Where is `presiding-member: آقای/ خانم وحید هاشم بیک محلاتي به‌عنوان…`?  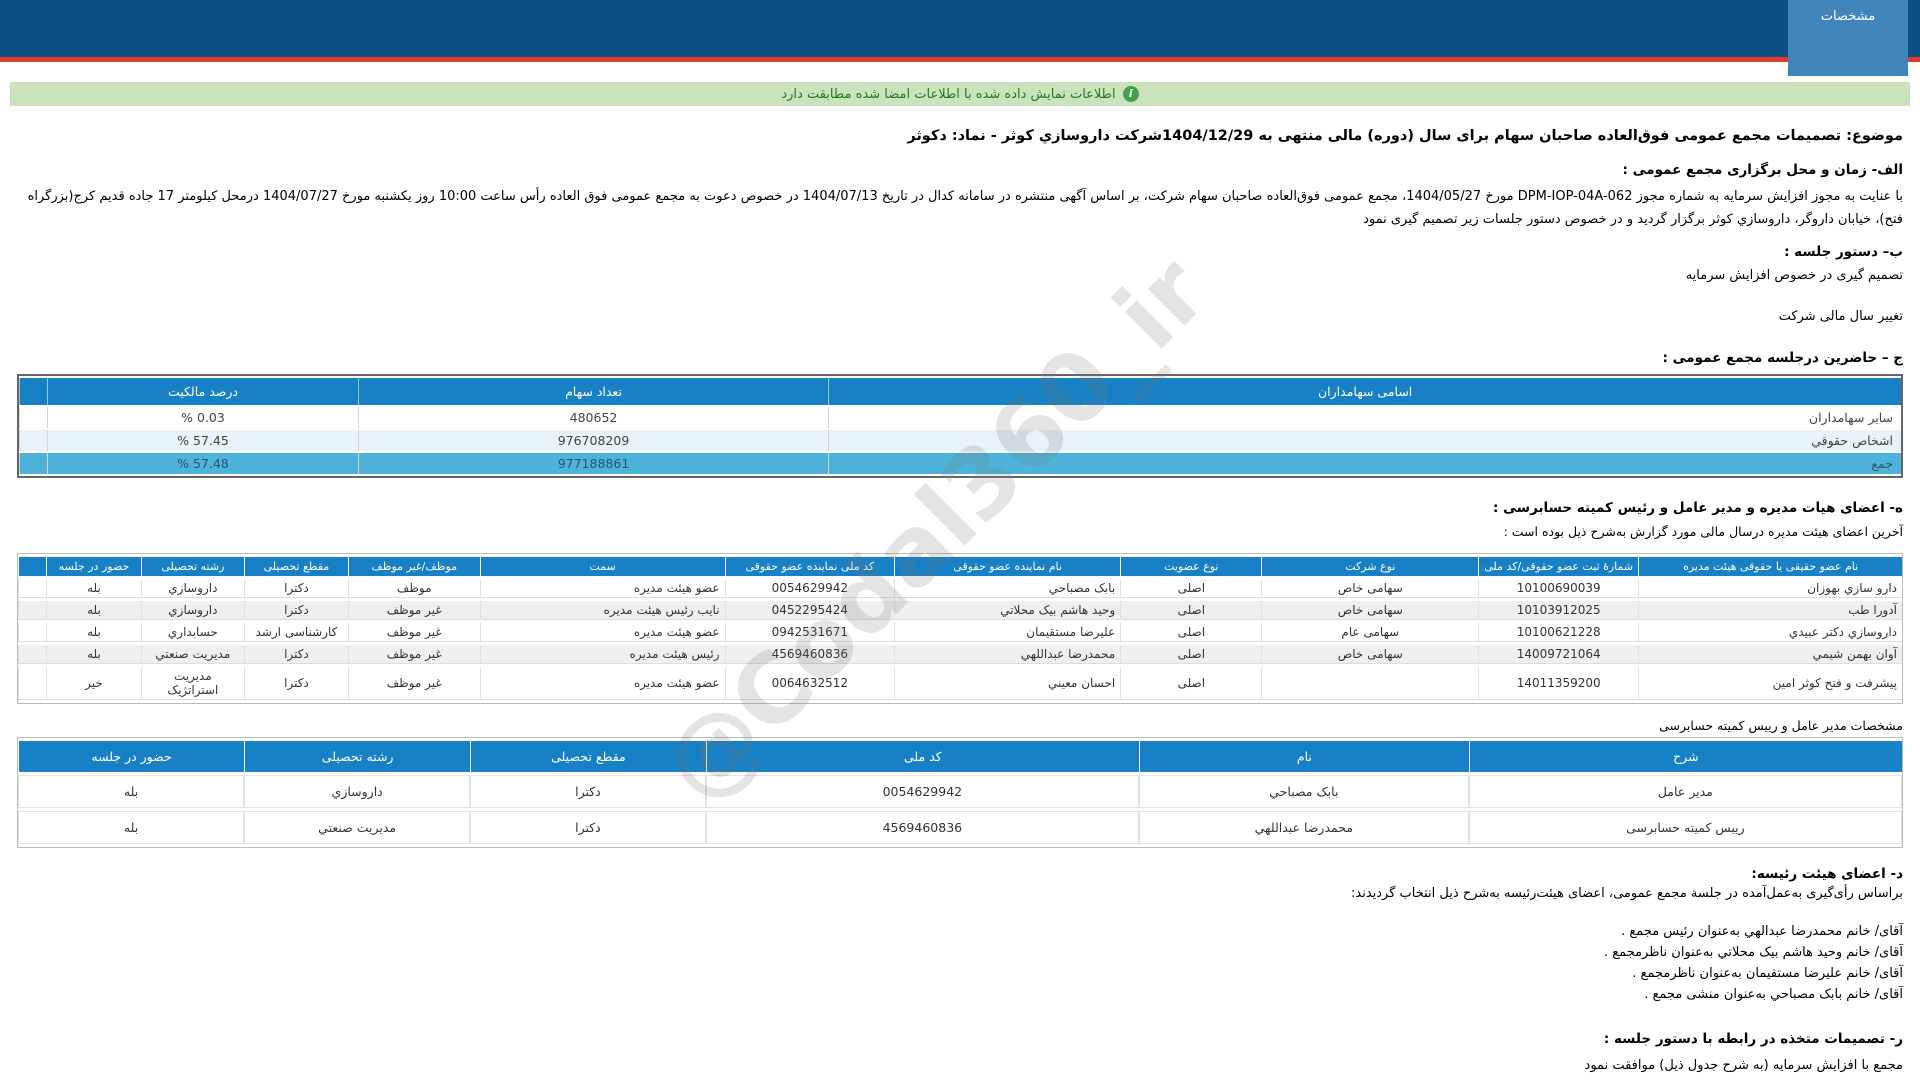
presiding-member: آقای/ خانم وحید هاشم بیک محلاتي به‌عنوان… is located at coordinates (1753, 953).